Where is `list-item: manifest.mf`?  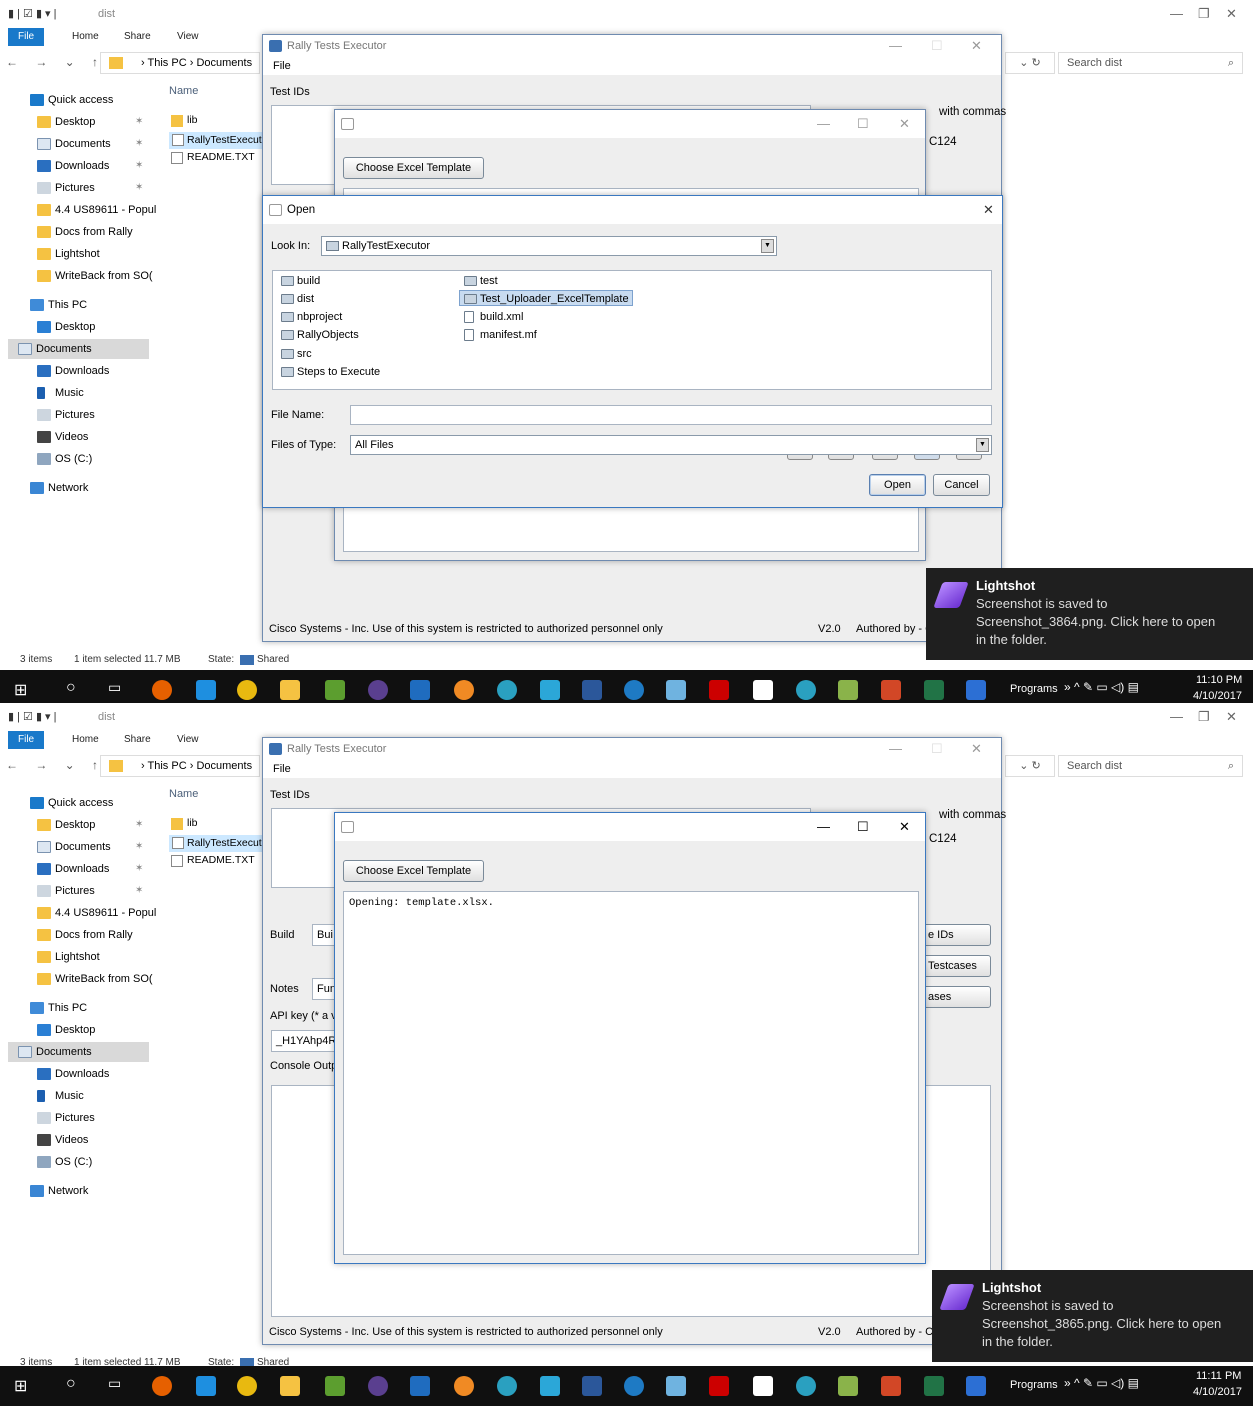
list-item: manifest.mf is located at coordinates (500, 335).